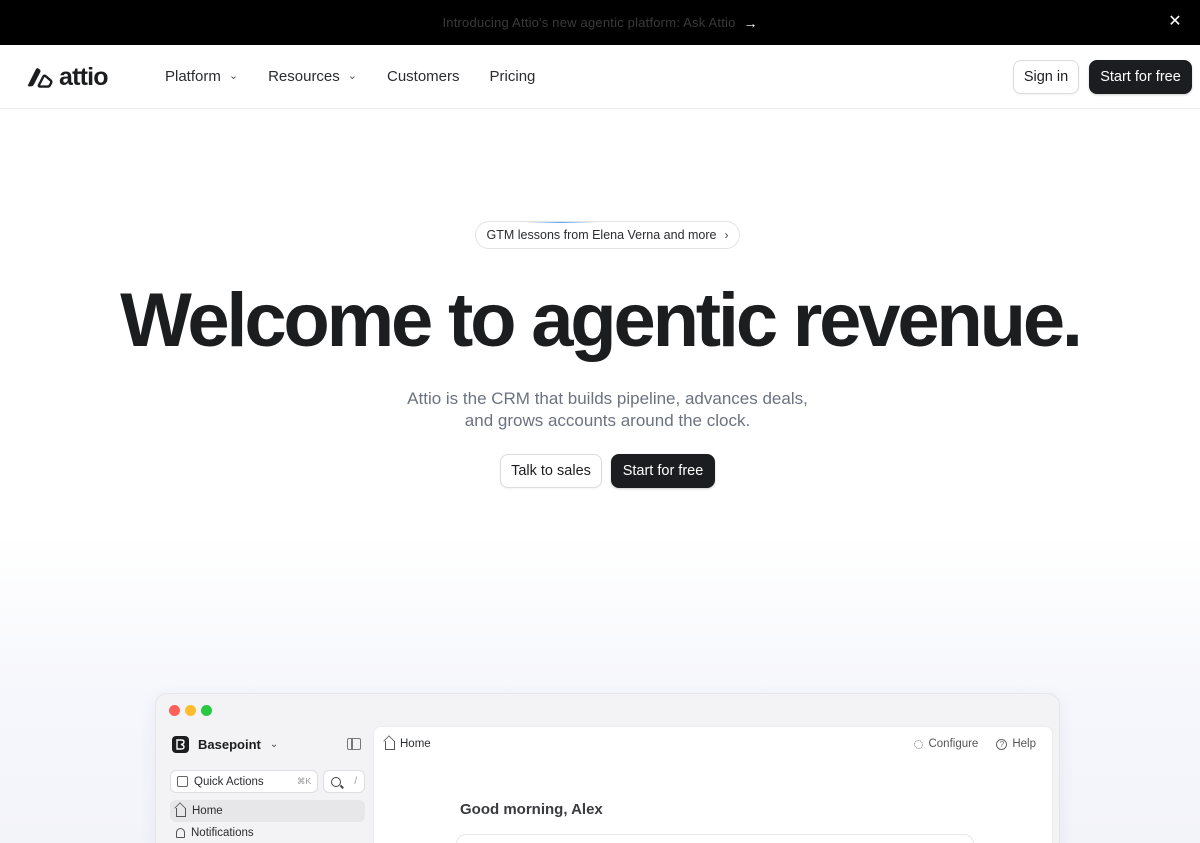 The height and width of the screenshot is (843, 1200). I want to click on nav-item-label: Resources, so click(304, 76).